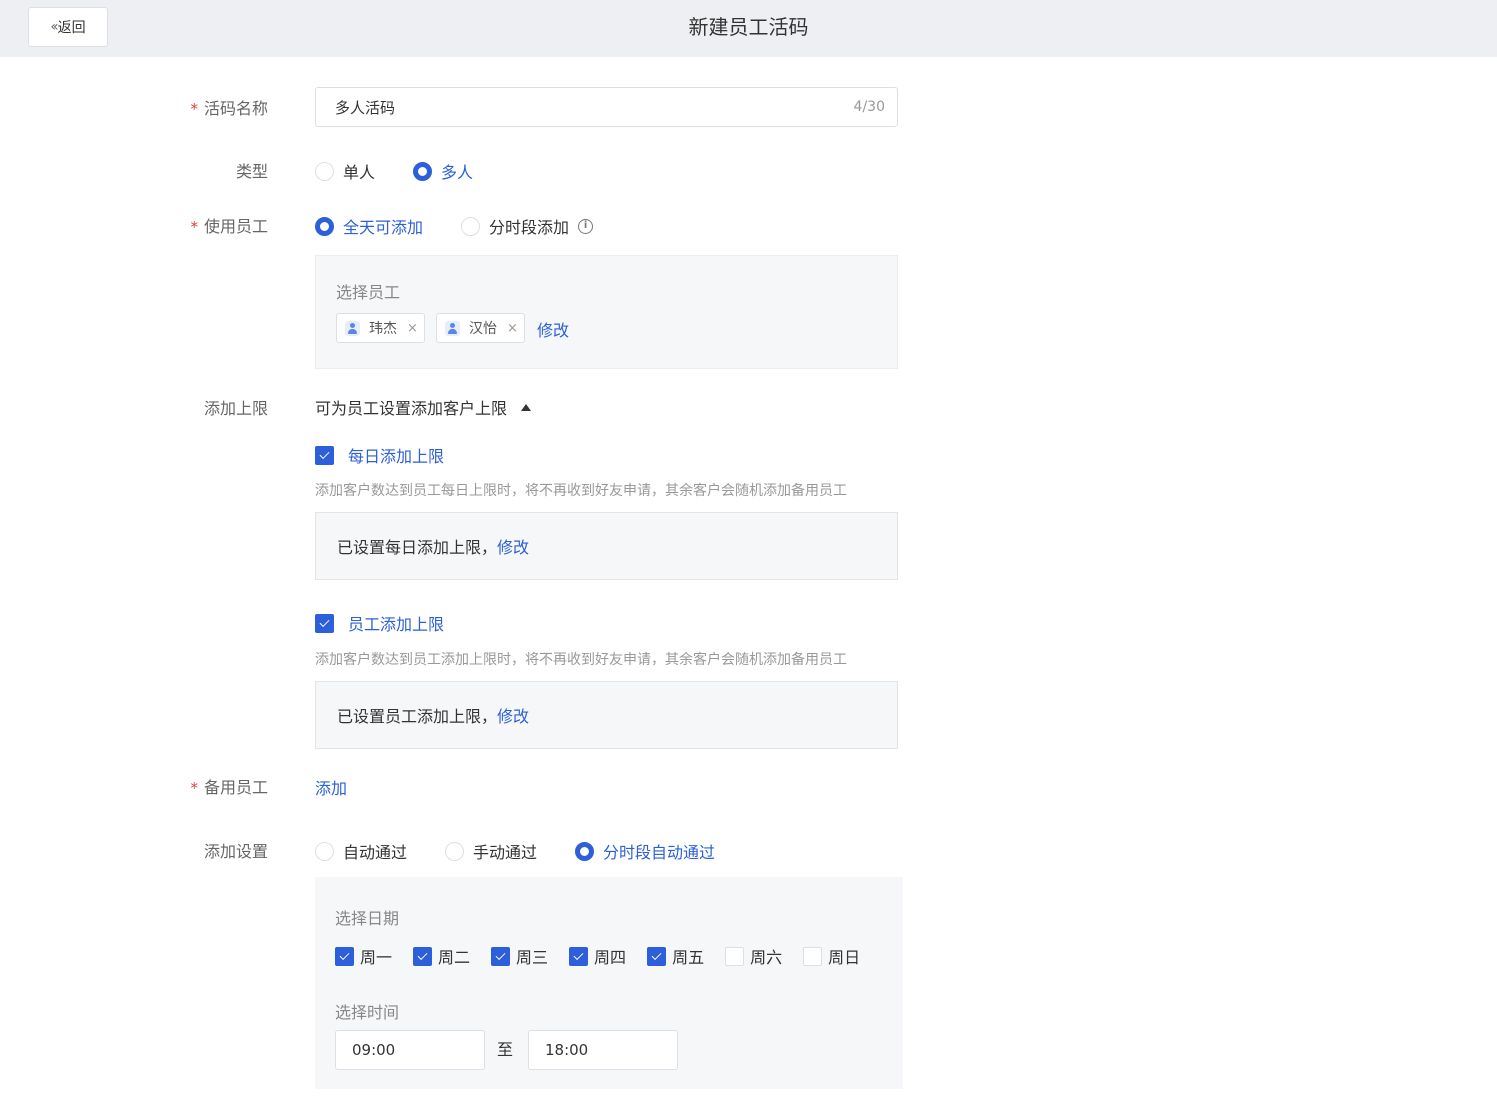 The width and height of the screenshot is (1497, 1100). What do you see at coordinates (71, 28) in the screenshot?
I see `back-label: 返回` at bounding box center [71, 28].